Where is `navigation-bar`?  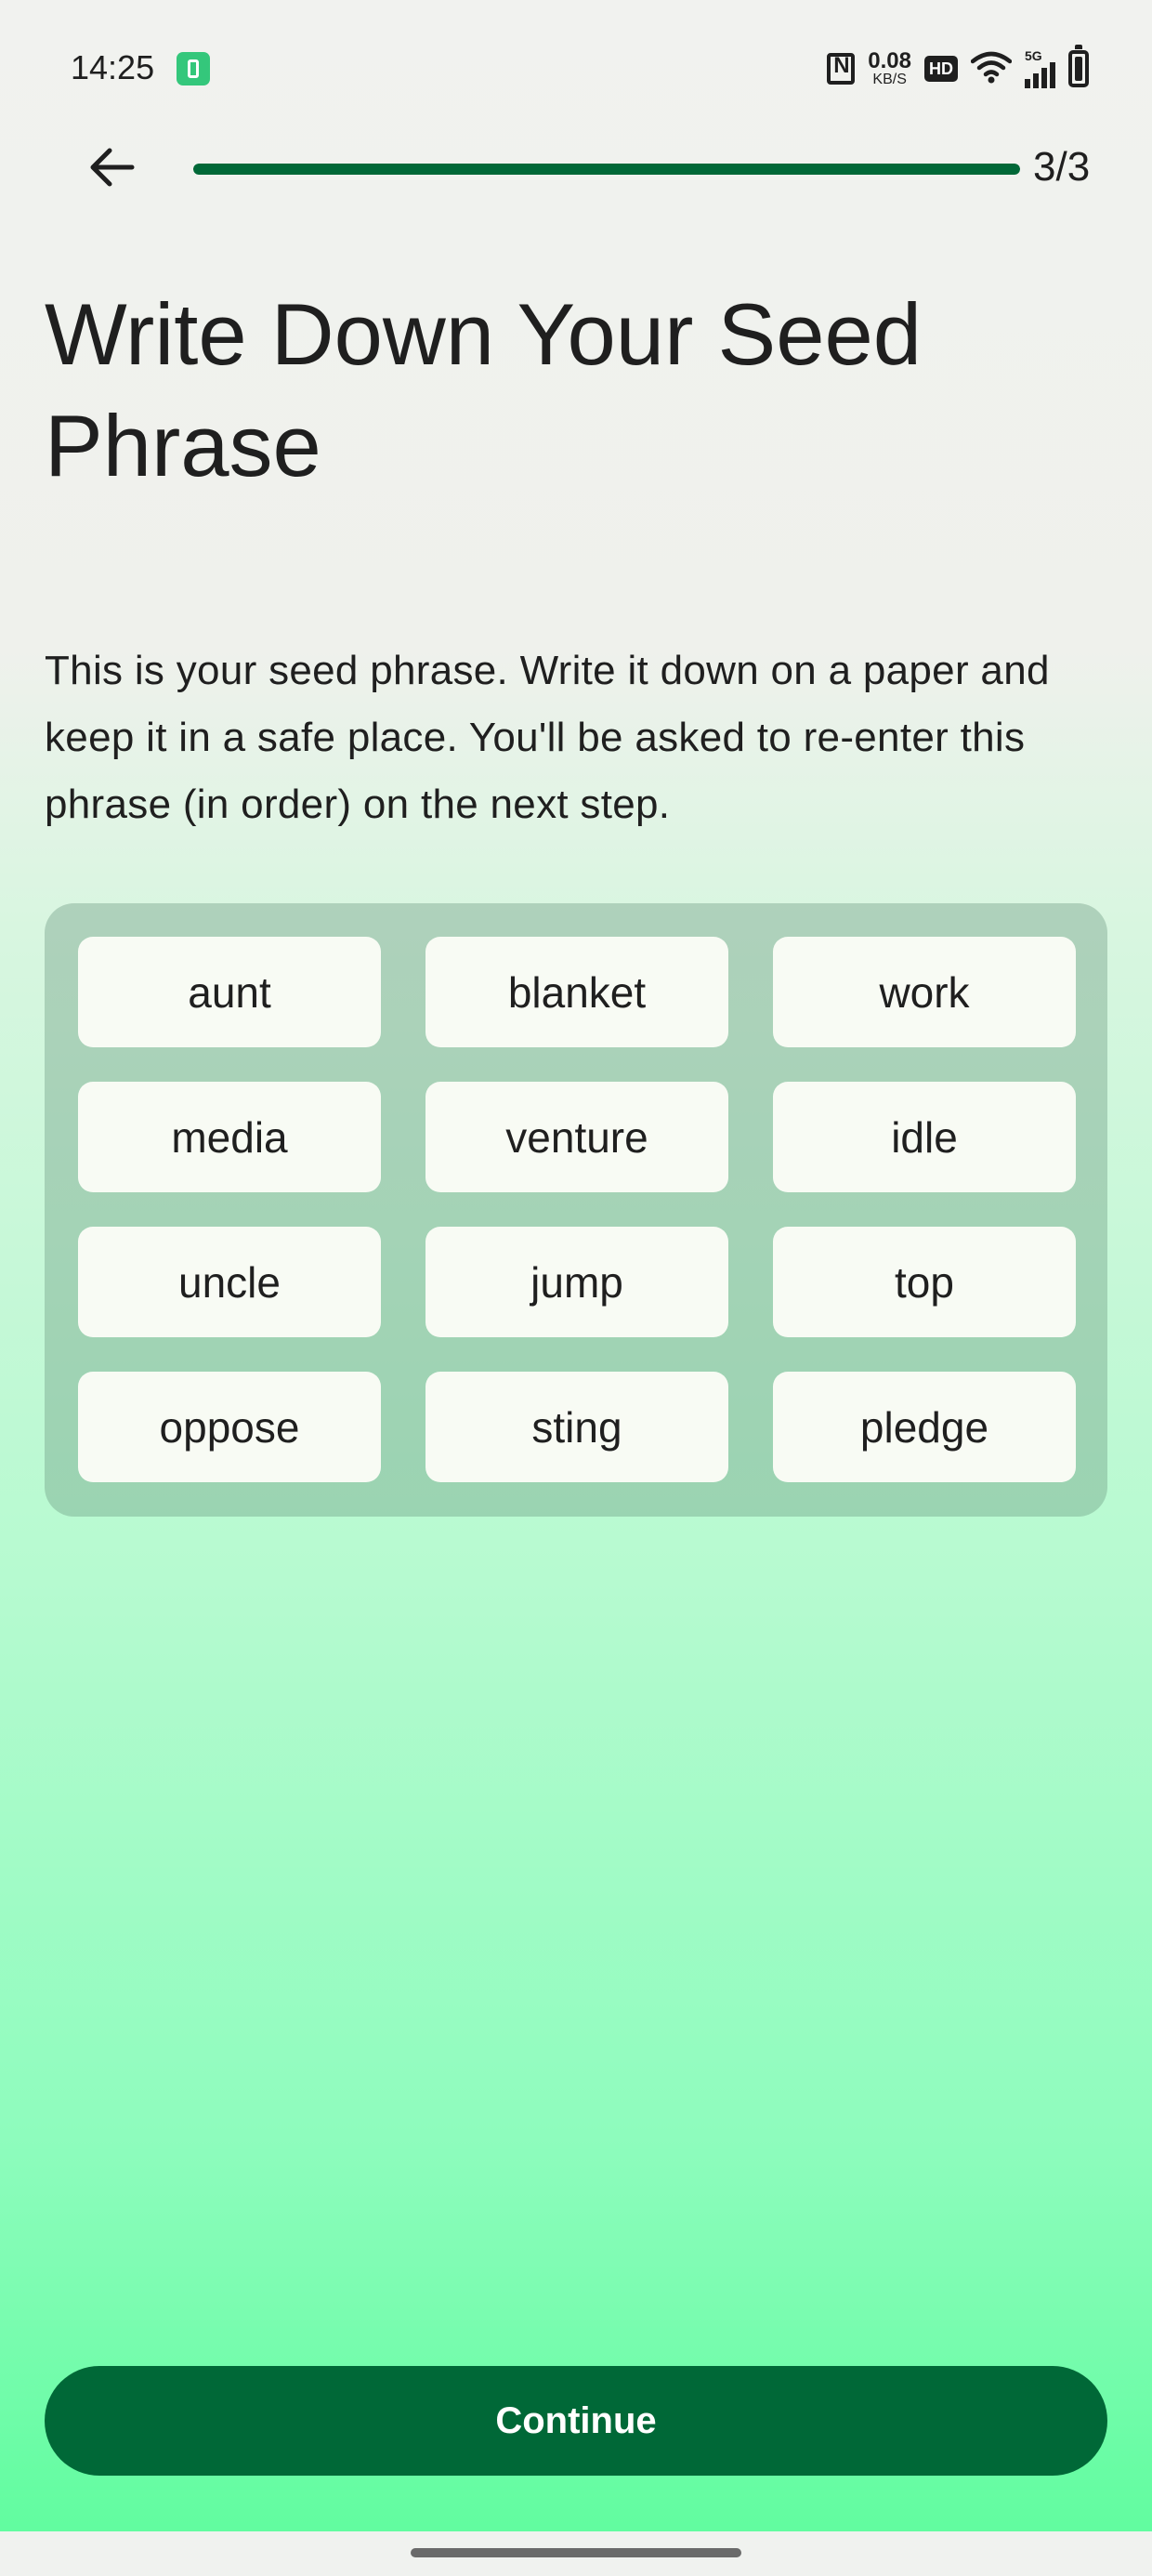
navigation-bar is located at coordinates (576, 2553).